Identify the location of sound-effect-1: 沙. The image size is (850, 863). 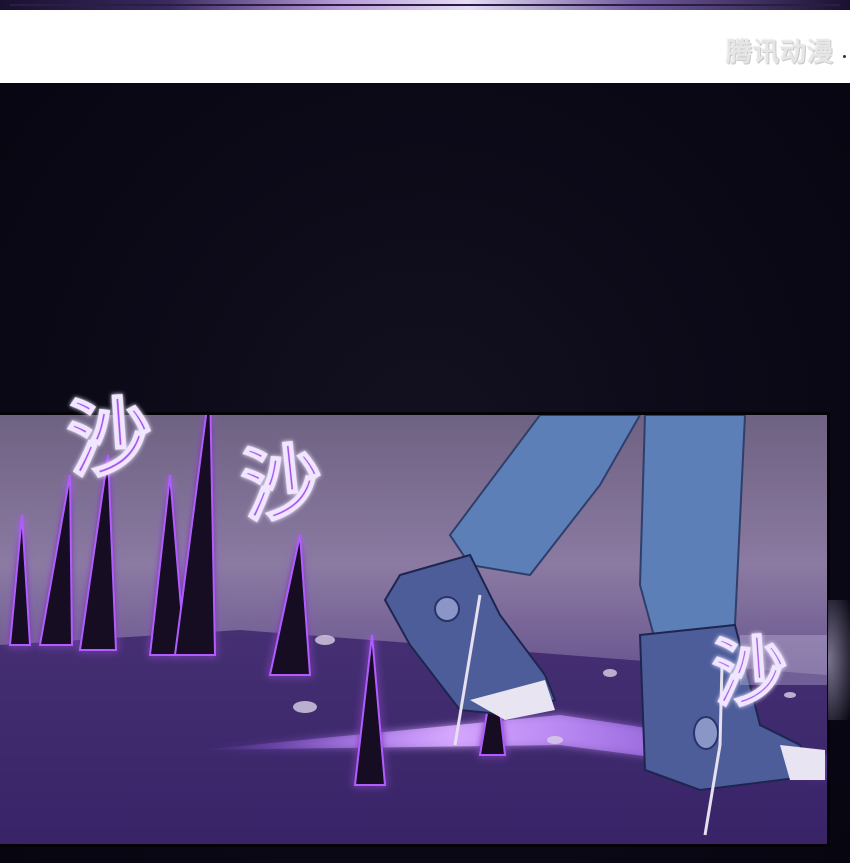
(110, 438).